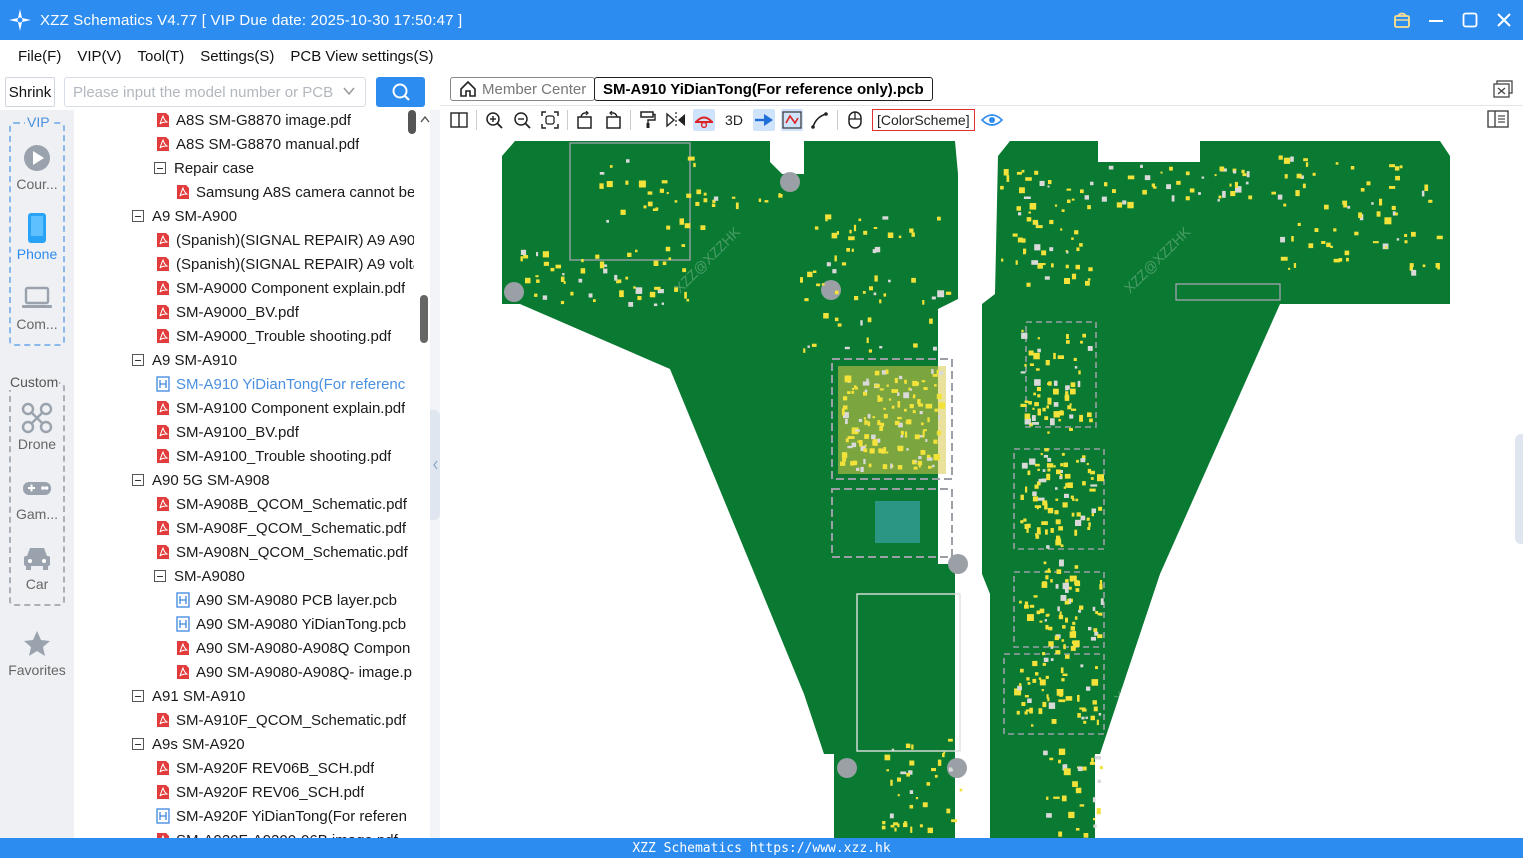 The width and height of the screenshot is (1523, 858). I want to click on mirror-icon, so click(676, 120).